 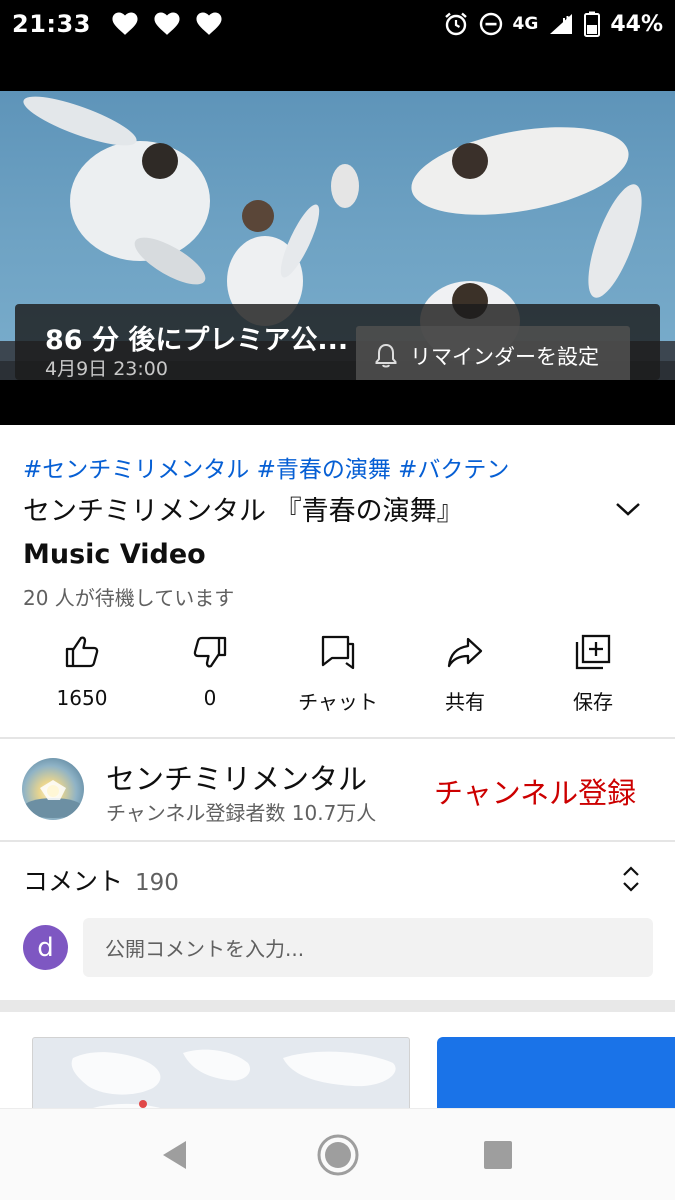 I want to click on channel-avatar-image, so click(x=53, y=799).